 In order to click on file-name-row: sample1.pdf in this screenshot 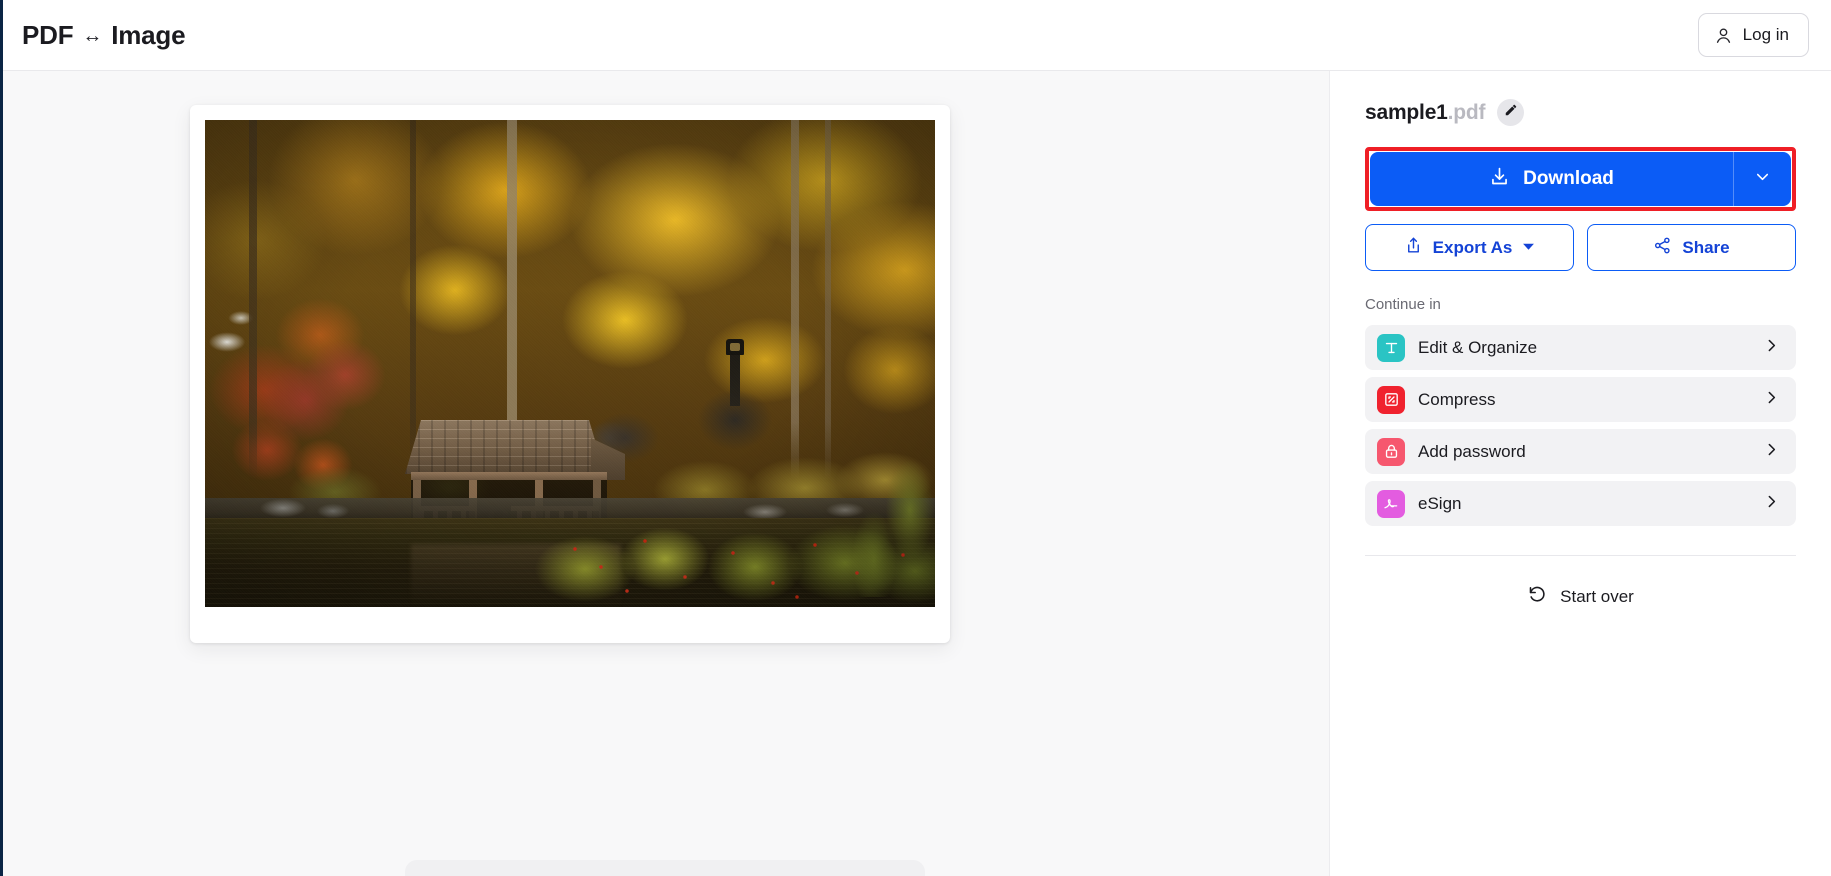, I will do `click(1580, 112)`.